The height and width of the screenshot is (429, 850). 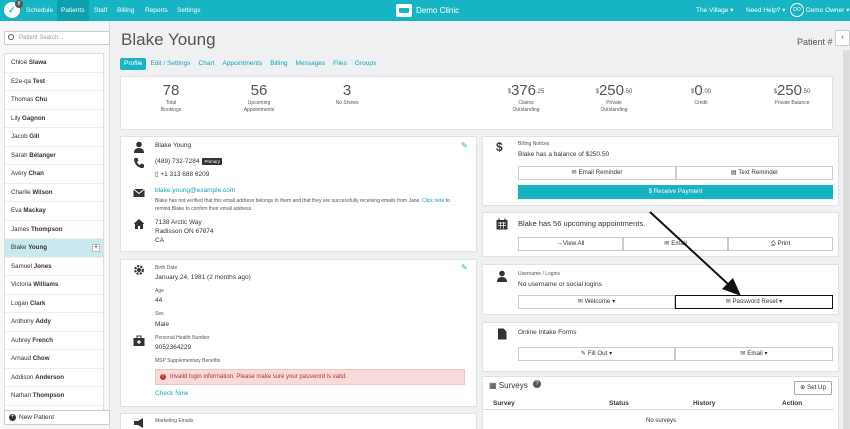 What do you see at coordinates (188, 161) in the screenshot?
I see `phone-primary: (489) 732-7284 Primary` at bounding box center [188, 161].